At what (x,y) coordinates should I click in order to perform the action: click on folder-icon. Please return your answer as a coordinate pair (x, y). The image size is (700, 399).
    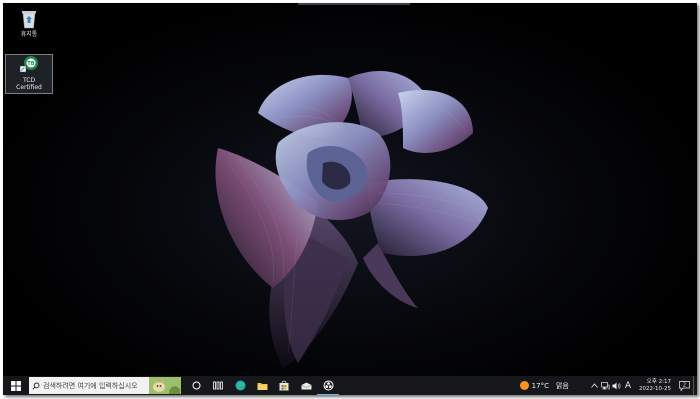
    Looking at the image, I should click on (262, 386).